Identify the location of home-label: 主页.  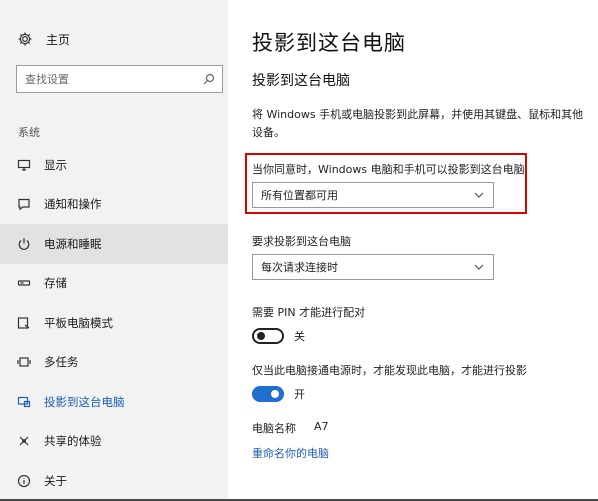
(58, 39).